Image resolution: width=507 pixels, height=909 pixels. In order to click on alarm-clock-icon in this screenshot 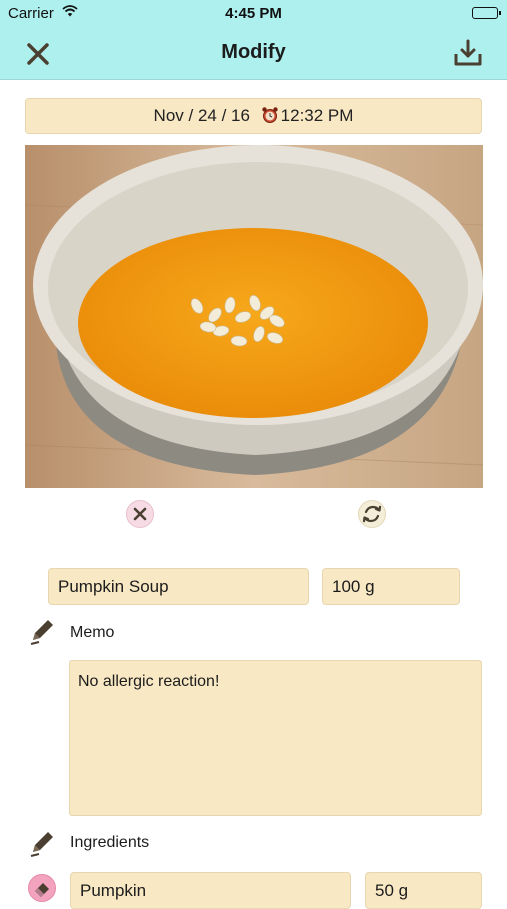, I will do `click(270, 119)`.